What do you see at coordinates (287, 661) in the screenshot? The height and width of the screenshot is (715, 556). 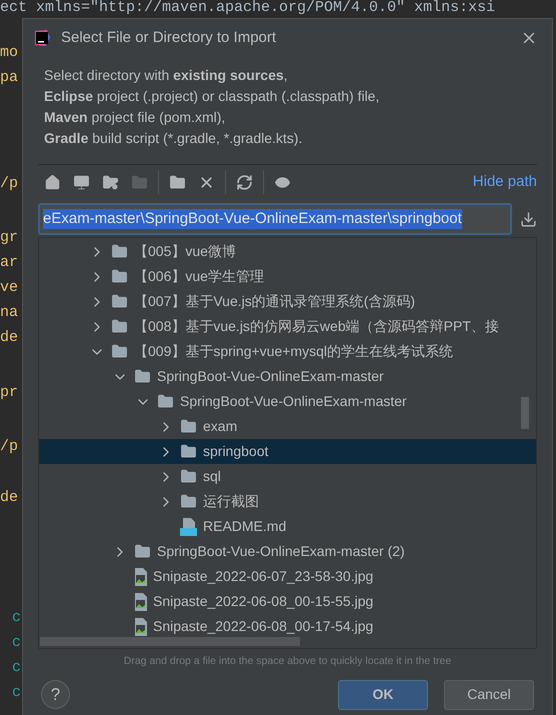 I see `hint-text: Drag and drop a file into the space above to quickly locate it in the tree` at bounding box center [287, 661].